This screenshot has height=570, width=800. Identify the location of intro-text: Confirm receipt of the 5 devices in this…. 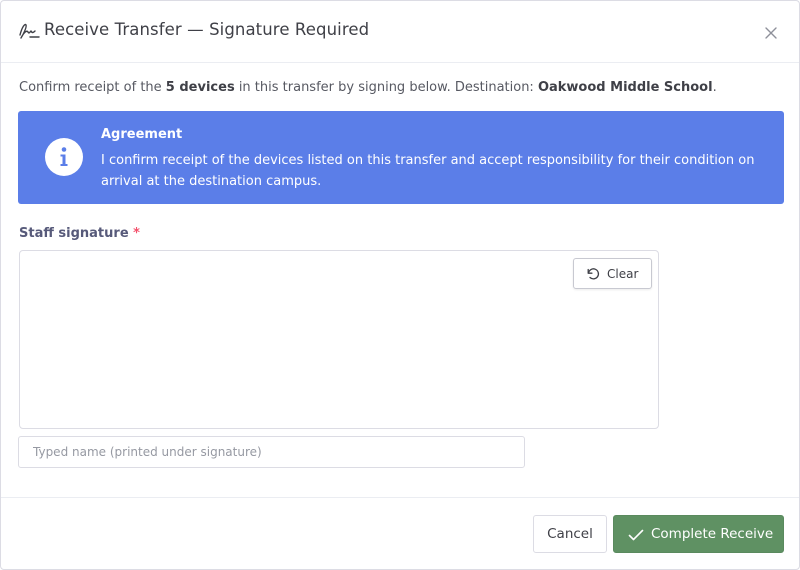
(368, 87).